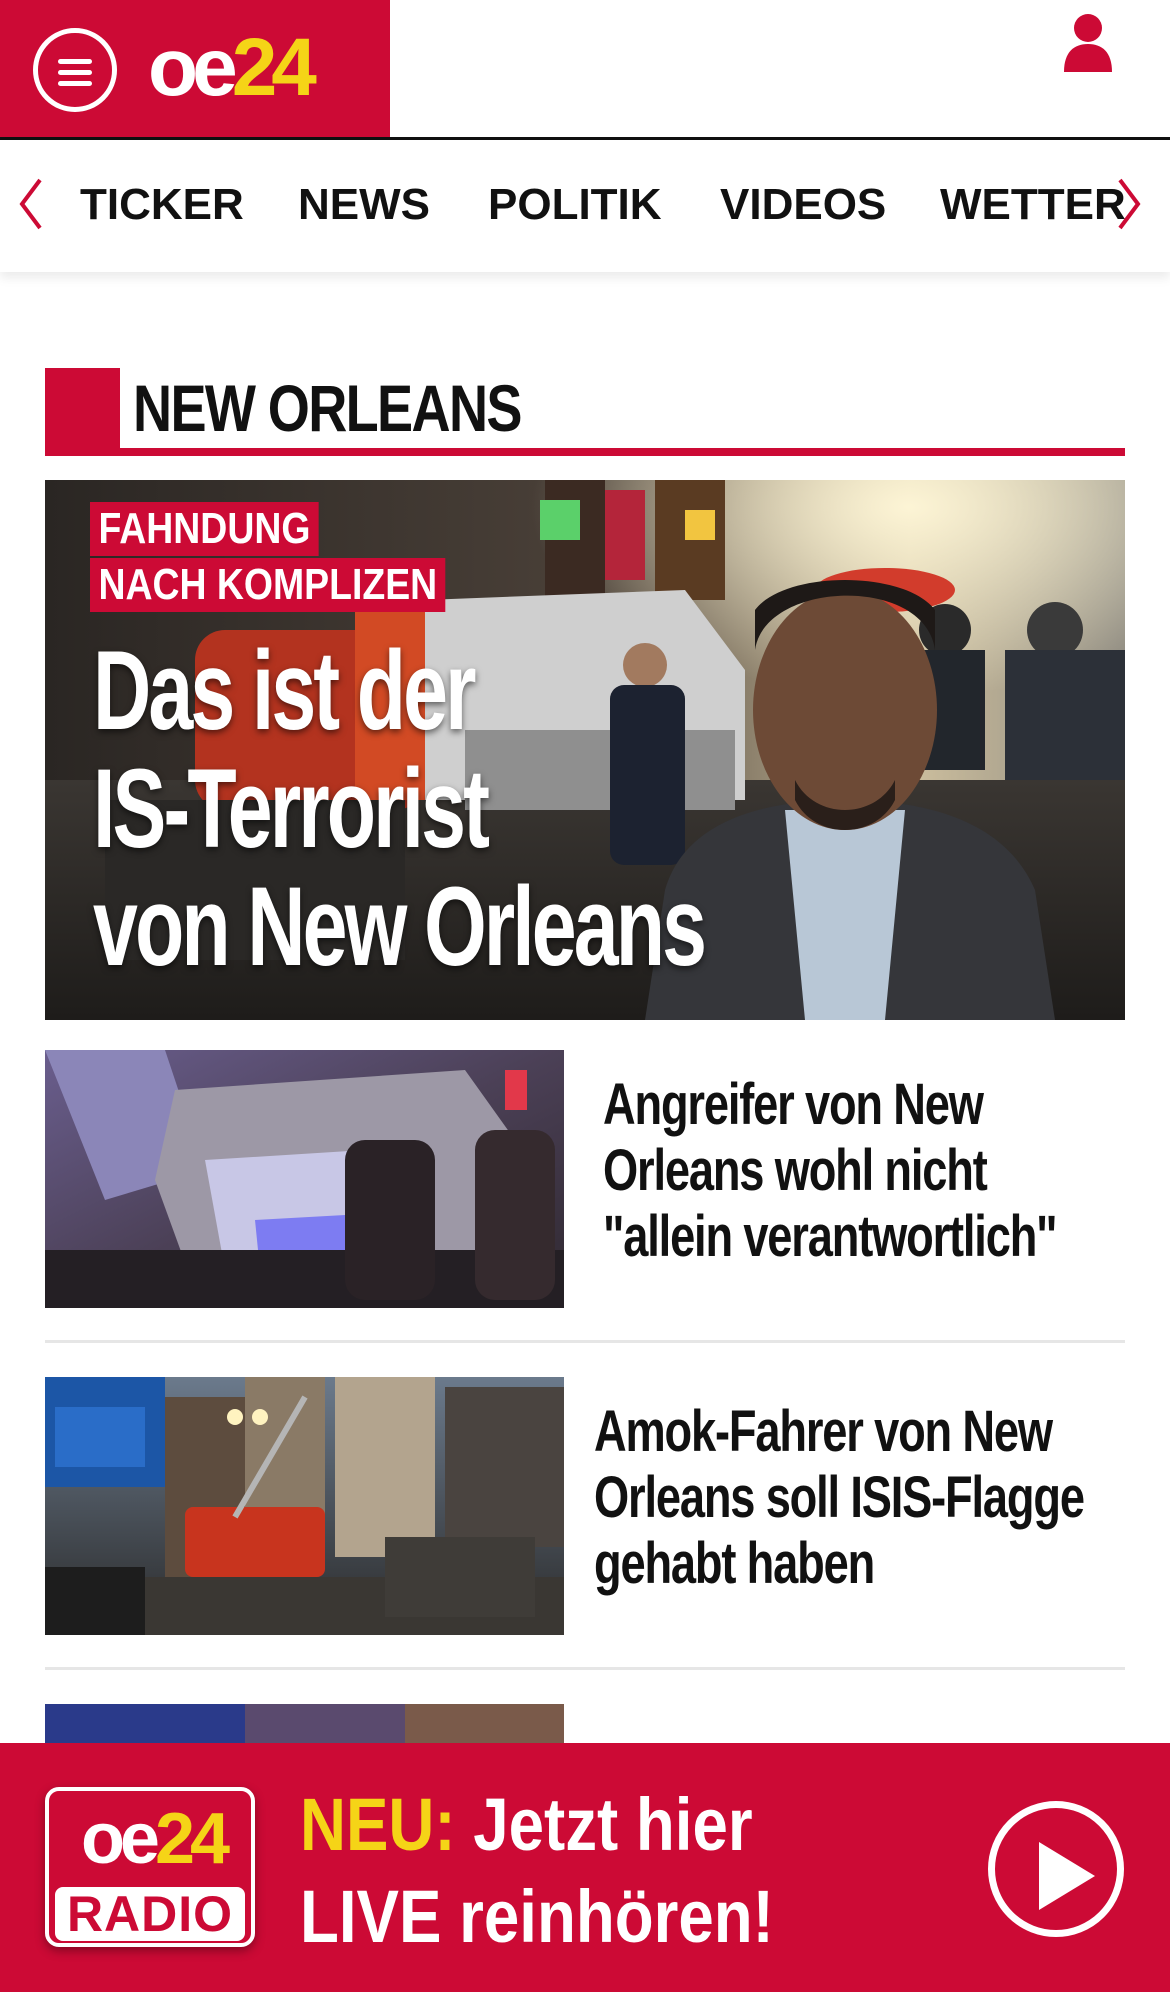  Describe the element at coordinates (150, 1914) in the screenshot. I see `radio-logo-label: RADIO` at that location.